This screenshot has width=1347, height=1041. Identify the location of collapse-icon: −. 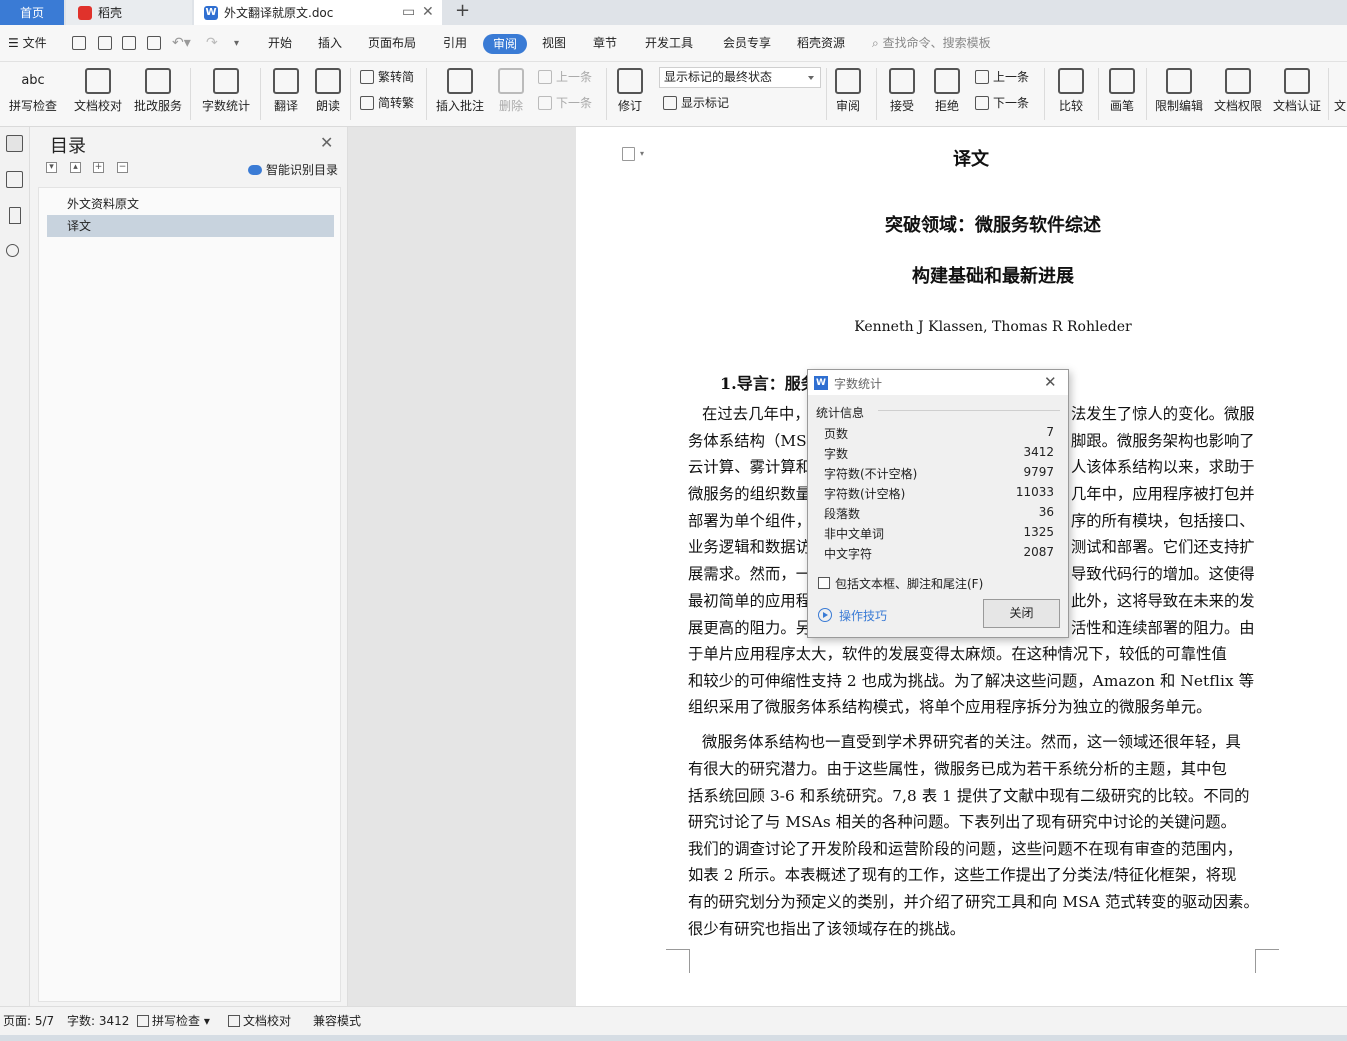
(122, 167).